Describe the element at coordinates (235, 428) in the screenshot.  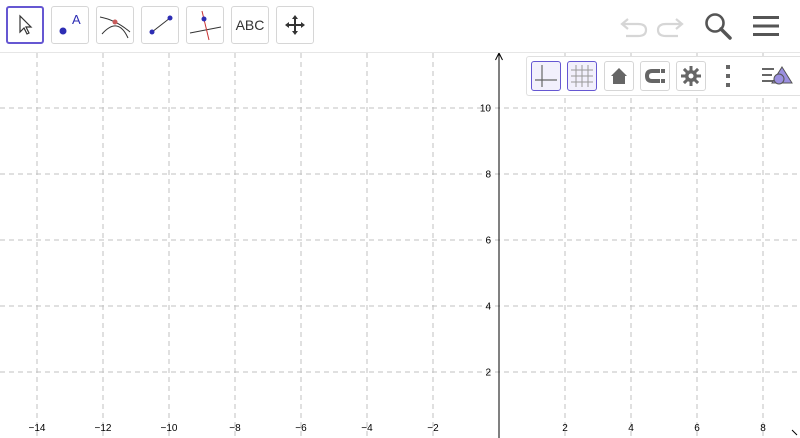
I see `x-tick-label: −8` at that location.